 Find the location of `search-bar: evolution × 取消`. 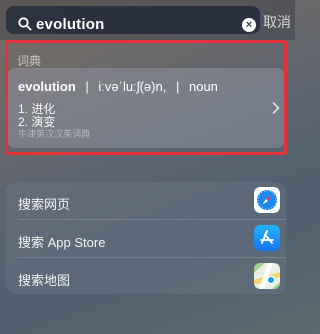

search-bar: evolution × 取消 is located at coordinates (147, 20).